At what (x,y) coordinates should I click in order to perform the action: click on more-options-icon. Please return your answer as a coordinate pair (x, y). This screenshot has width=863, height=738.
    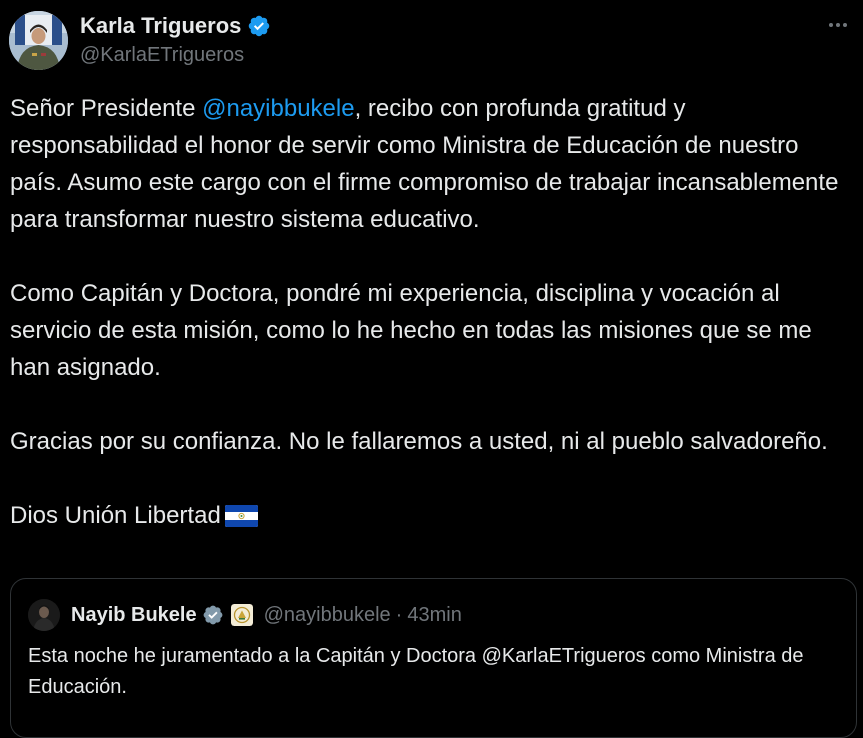
    Looking at the image, I should click on (838, 25).